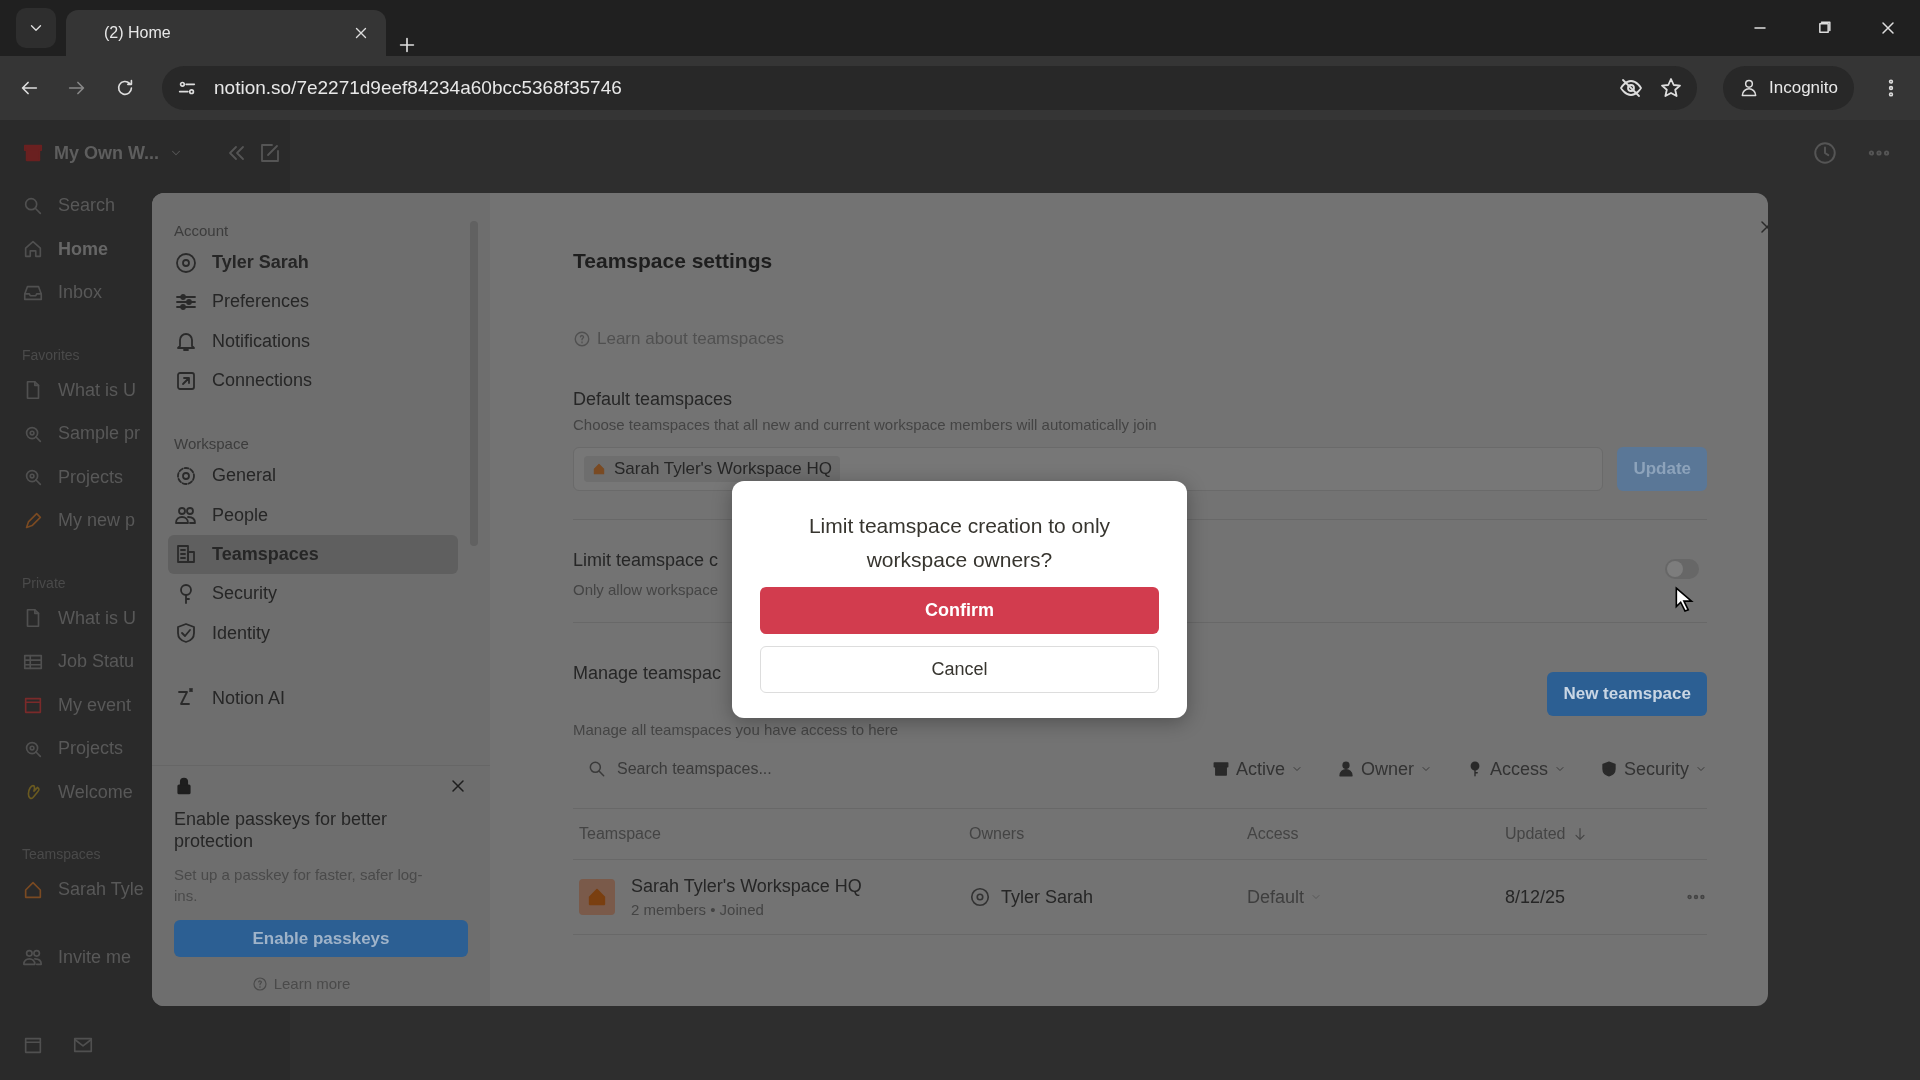  What do you see at coordinates (673, 261) in the screenshot?
I see `settings-title: Teamspace settings` at bounding box center [673, 261].